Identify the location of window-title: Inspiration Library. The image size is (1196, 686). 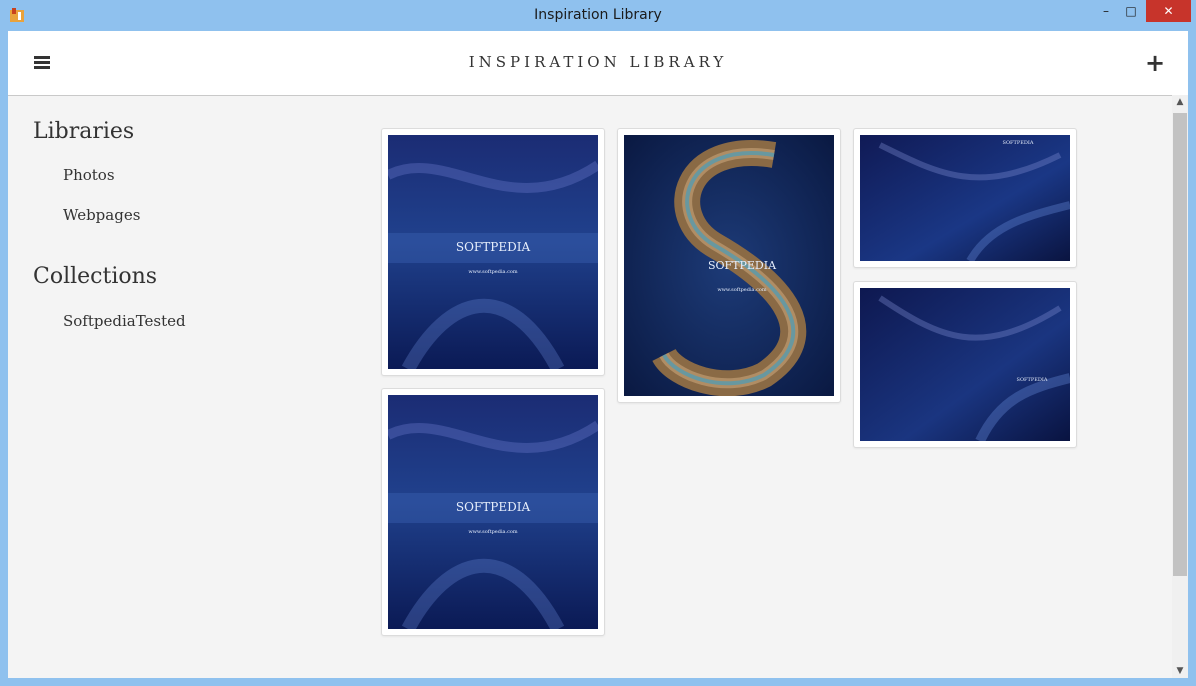
(598, 15).